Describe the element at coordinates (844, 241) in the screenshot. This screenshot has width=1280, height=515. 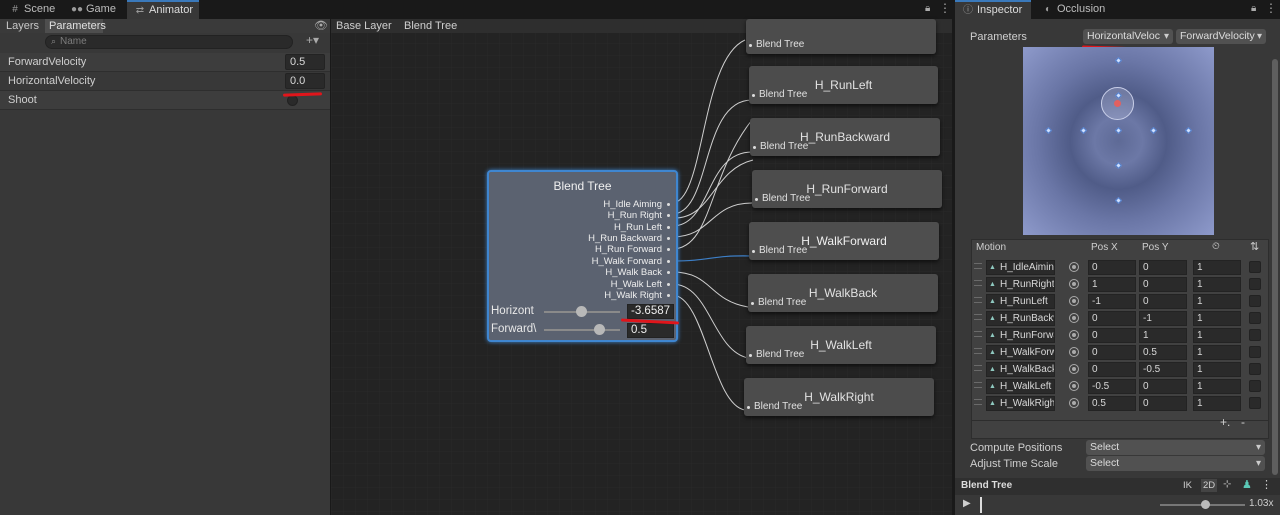
I see `child-node: H_WalkForward Blend Tree` at that location.